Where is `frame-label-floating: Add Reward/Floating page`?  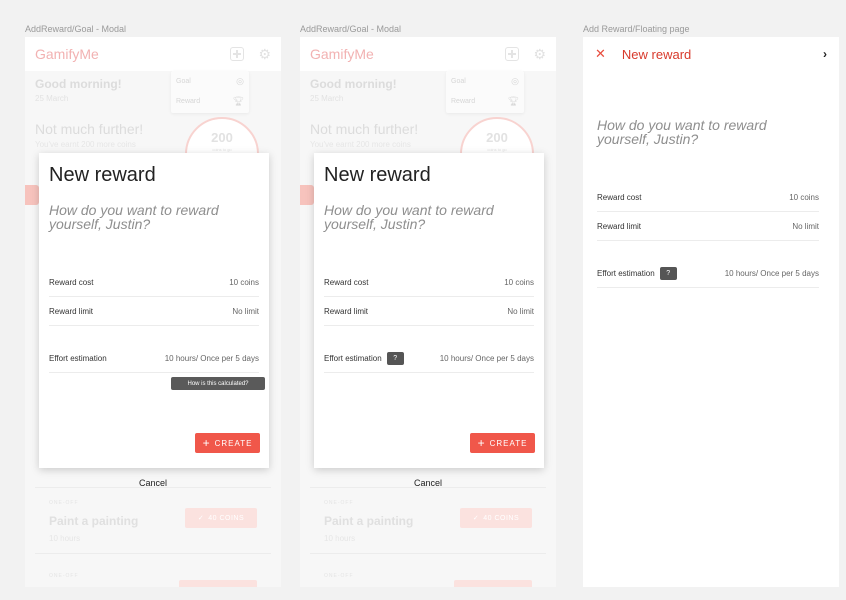
frame-label-floating: Add Reward/Floating page is located at coordinates (636, 29).